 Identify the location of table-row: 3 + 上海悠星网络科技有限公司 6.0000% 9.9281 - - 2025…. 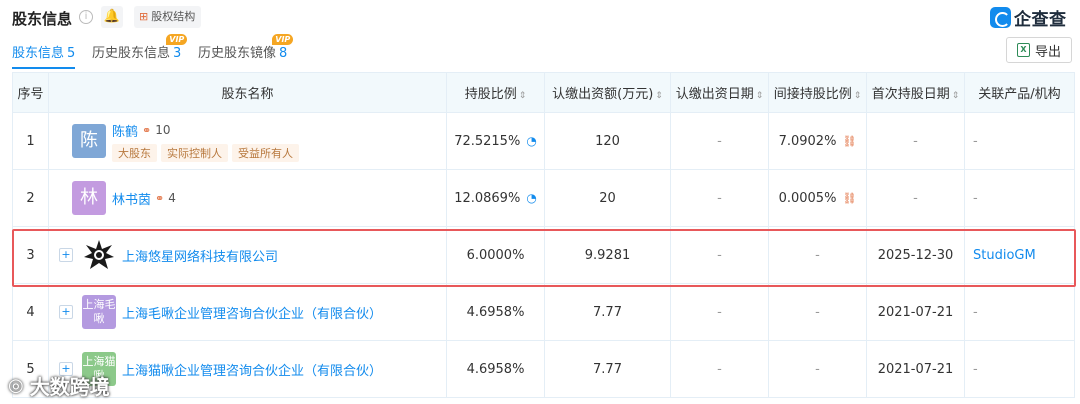
(543, 255).